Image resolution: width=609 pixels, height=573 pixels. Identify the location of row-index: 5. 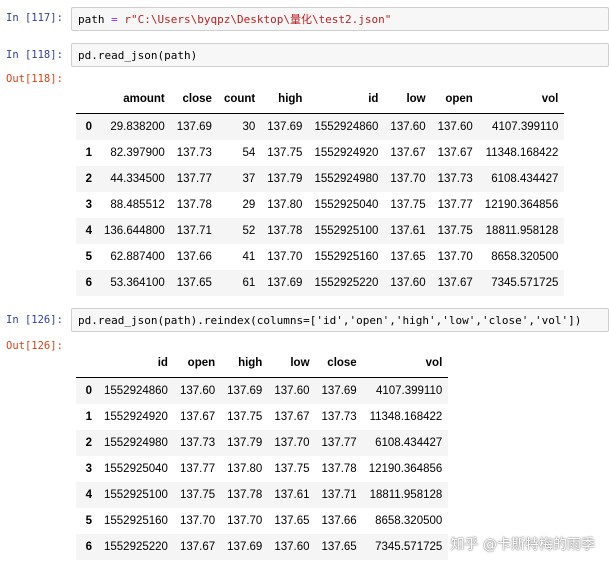
(88, 257).